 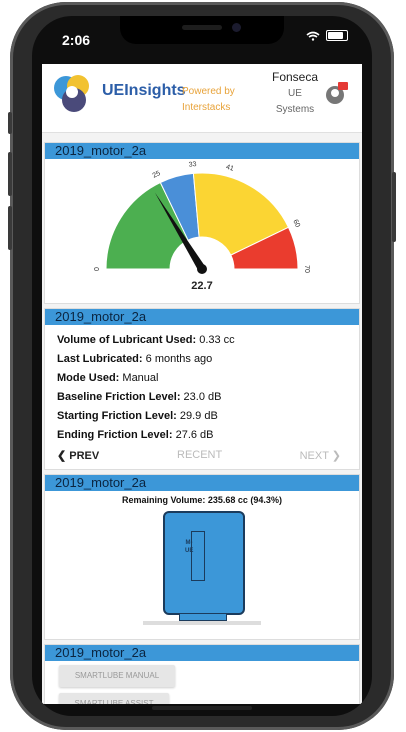 What do you see at coordinates (71, 93) in the screenshot?
I see `ueinsights-logo-icon` at bounding box center [71, 93].